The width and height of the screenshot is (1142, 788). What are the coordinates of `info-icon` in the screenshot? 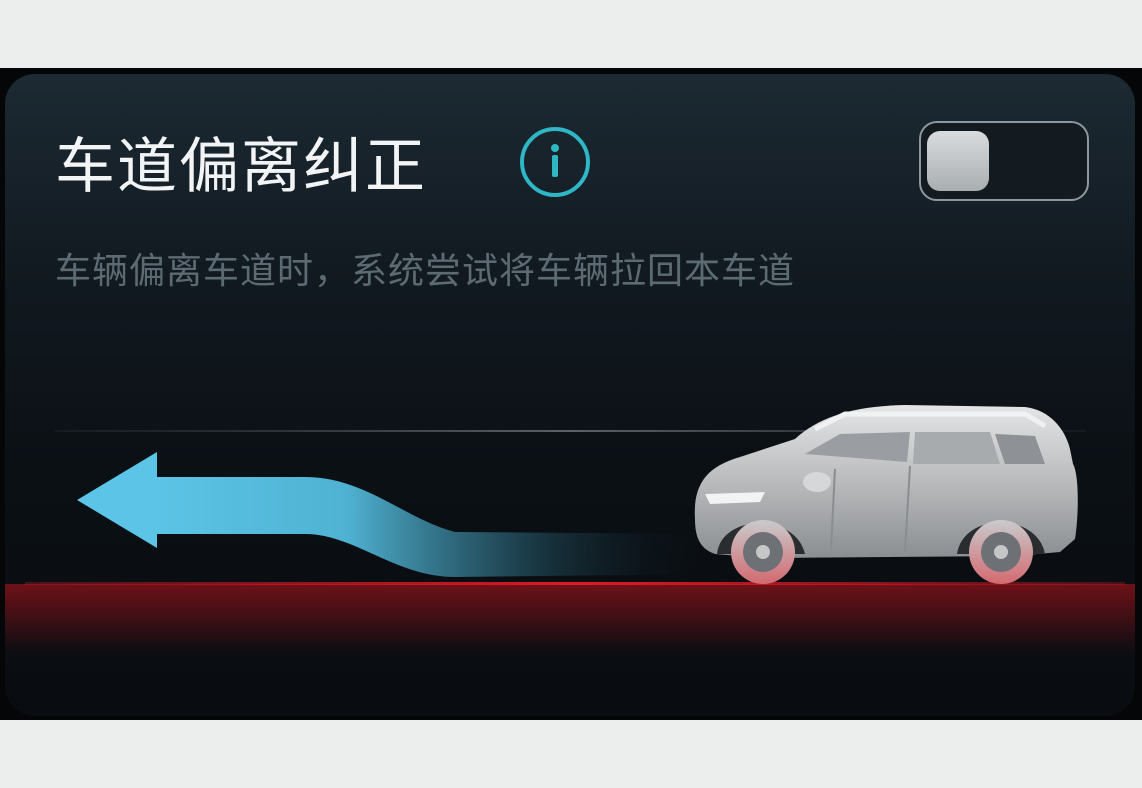 It's located at (555, 162).